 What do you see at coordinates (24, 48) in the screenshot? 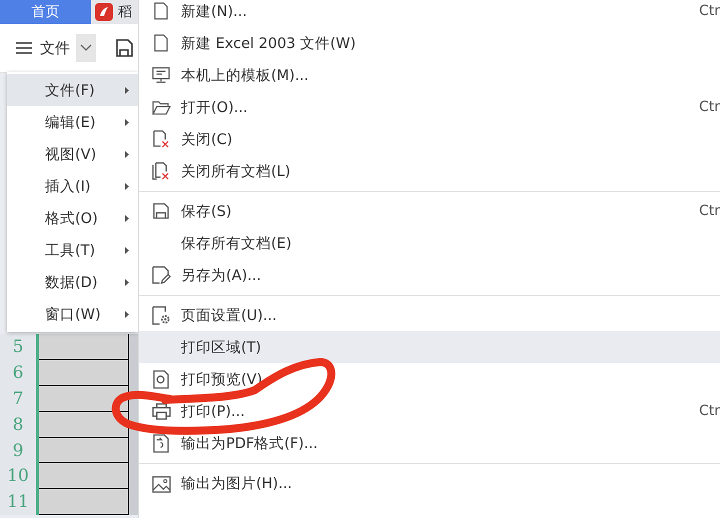
I see `menu-icon` at bounding box center [24, 48].